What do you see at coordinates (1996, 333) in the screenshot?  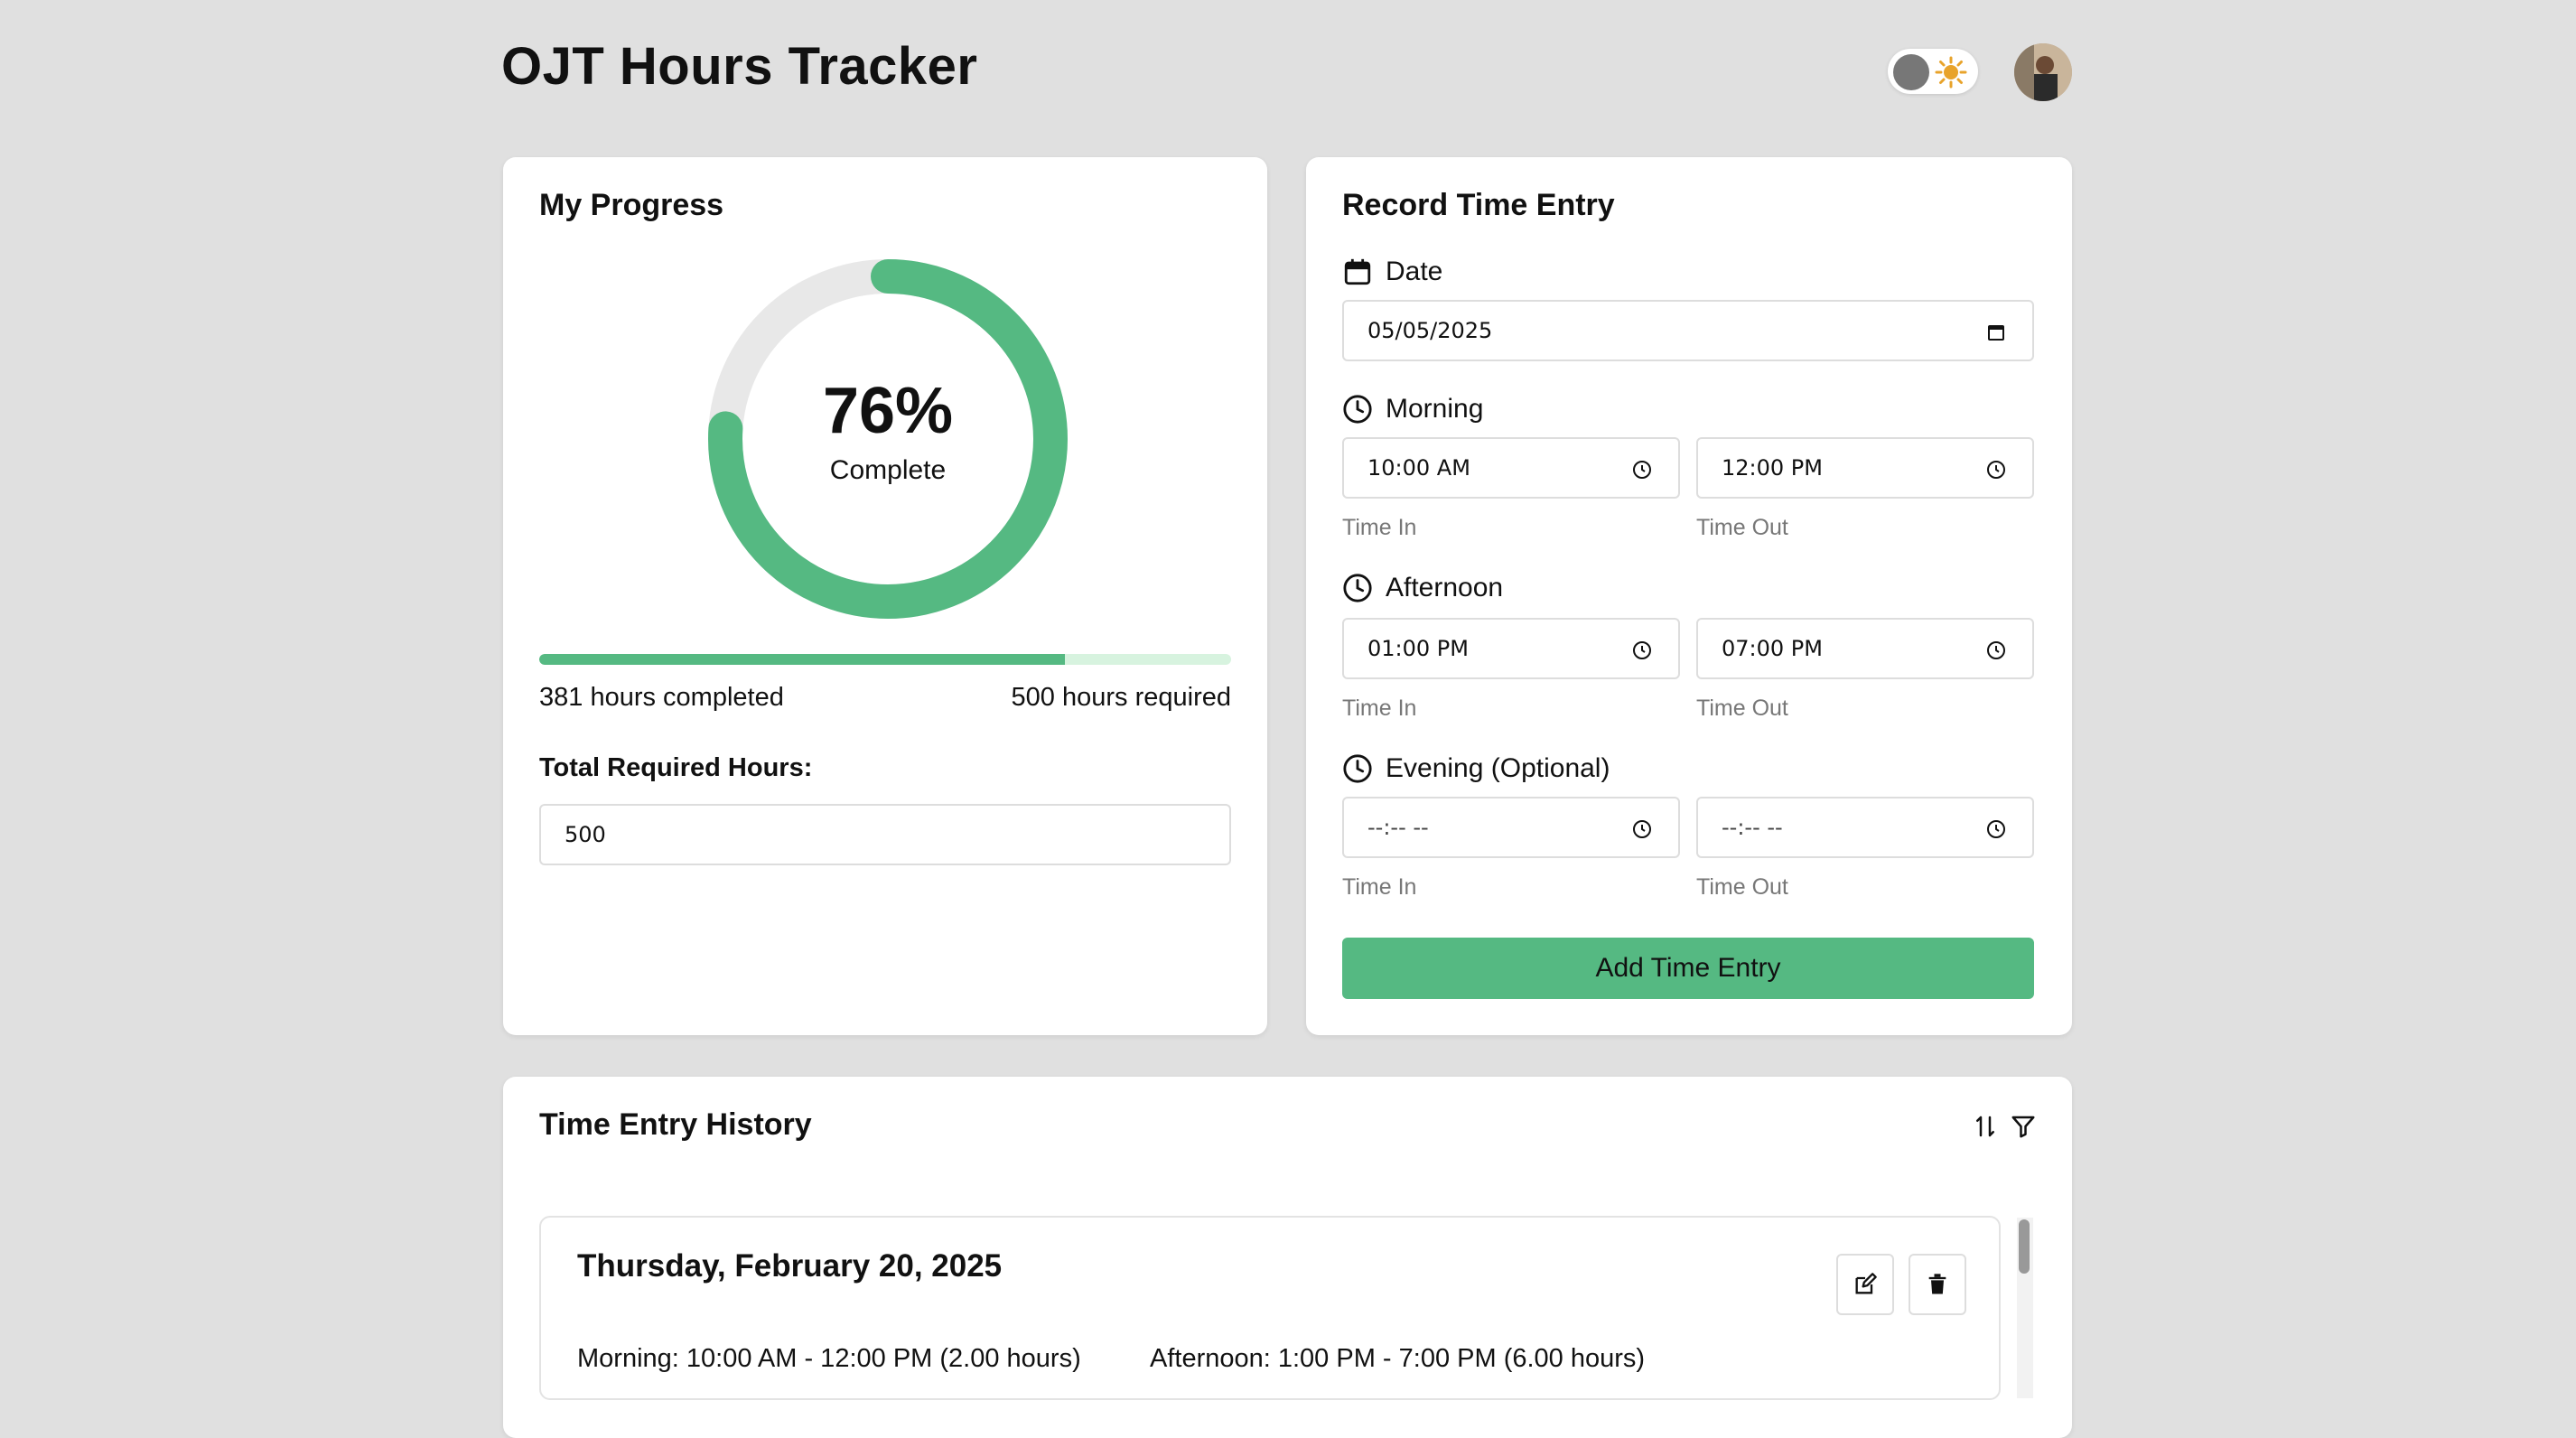 I see `calendar-picker-icon` at bounding box center [1996, 333].